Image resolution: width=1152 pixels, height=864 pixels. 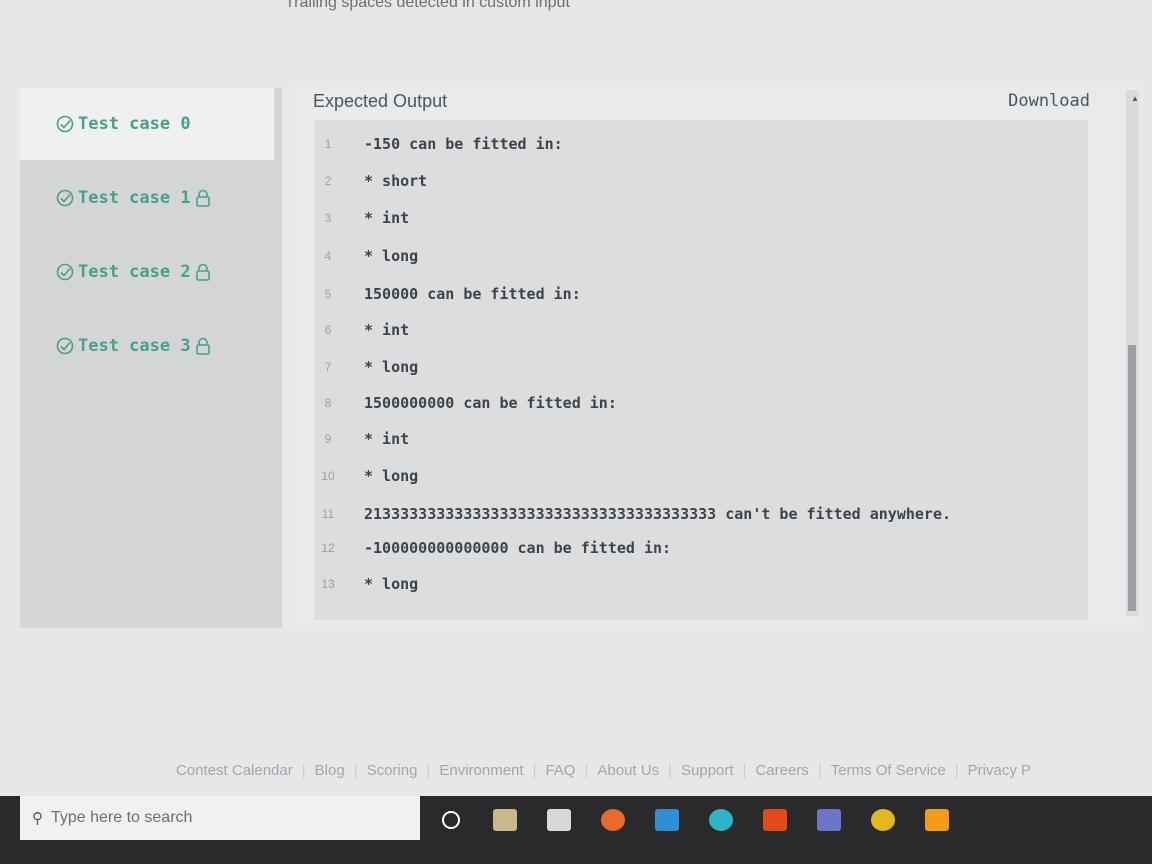 I want to click on tab-test-case-0: Test case 0, so click(x=147, y=124).